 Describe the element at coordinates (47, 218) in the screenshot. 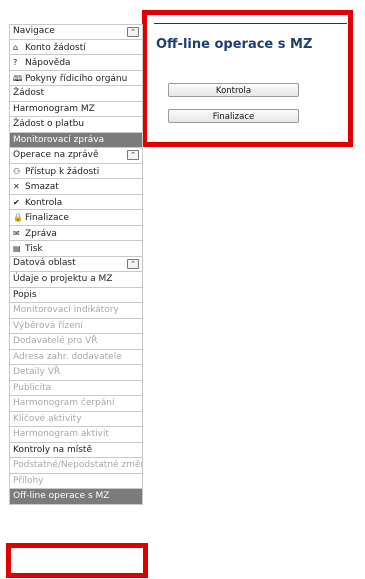

I see `op-item-label: Finalizace` at that location.